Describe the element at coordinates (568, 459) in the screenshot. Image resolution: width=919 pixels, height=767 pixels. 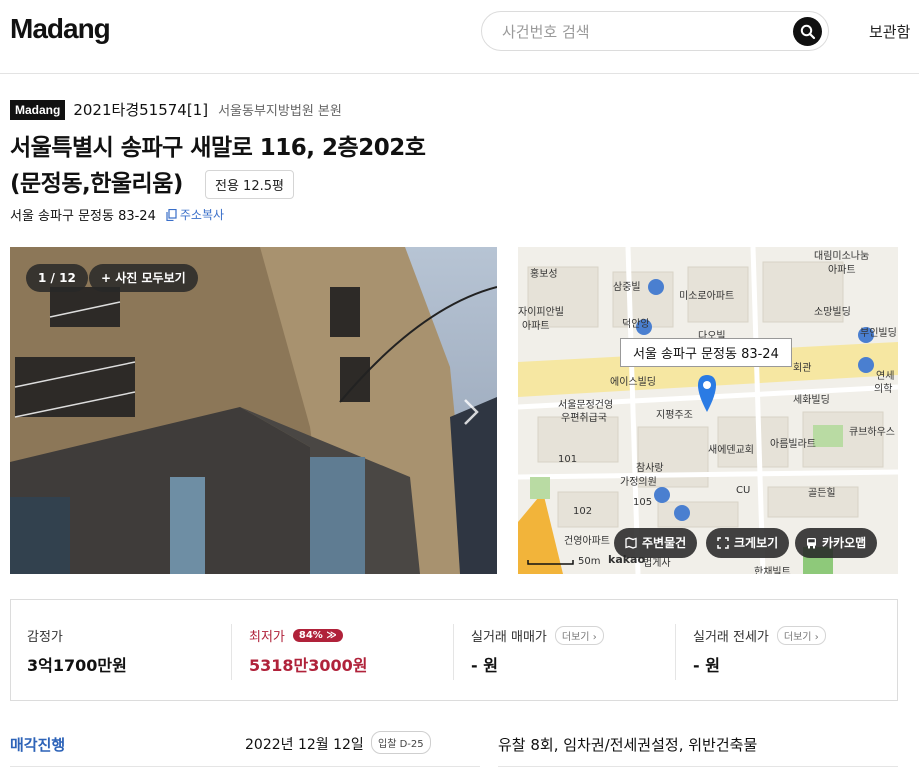
I see `map-label: 101` at that location.